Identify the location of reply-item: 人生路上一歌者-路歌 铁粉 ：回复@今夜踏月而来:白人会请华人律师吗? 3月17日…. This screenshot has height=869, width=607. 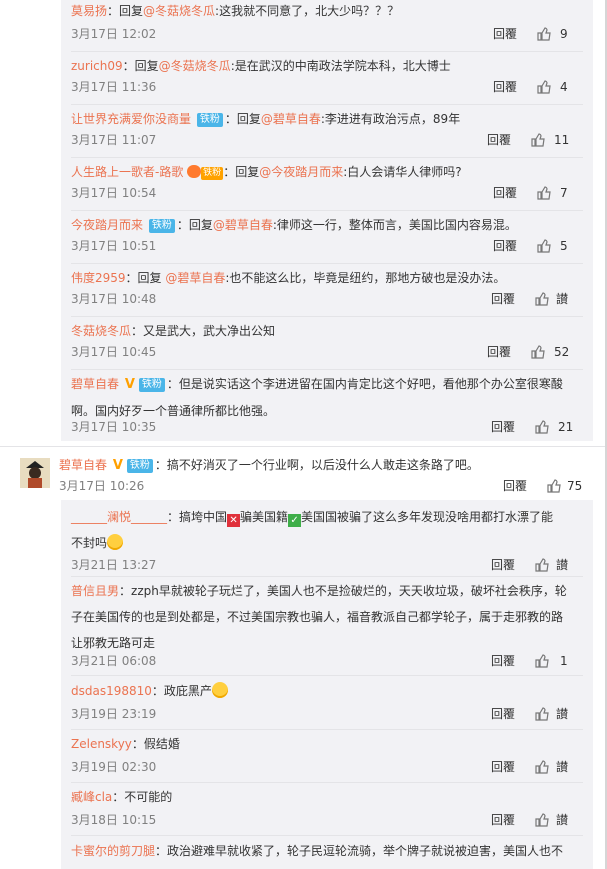
(327, 182).